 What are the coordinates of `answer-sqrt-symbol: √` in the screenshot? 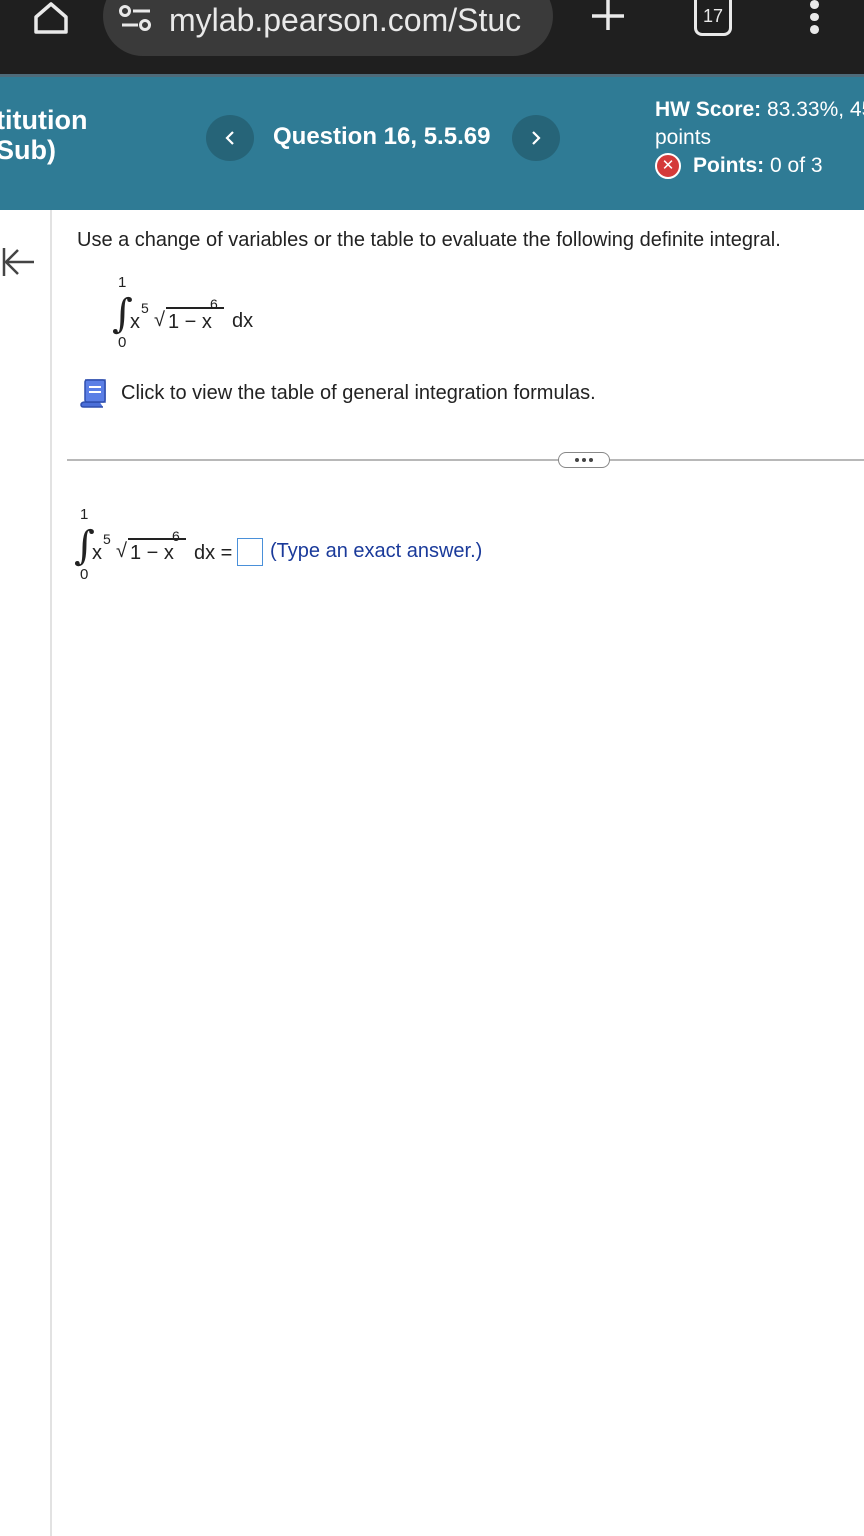 It's located at (121, 551).